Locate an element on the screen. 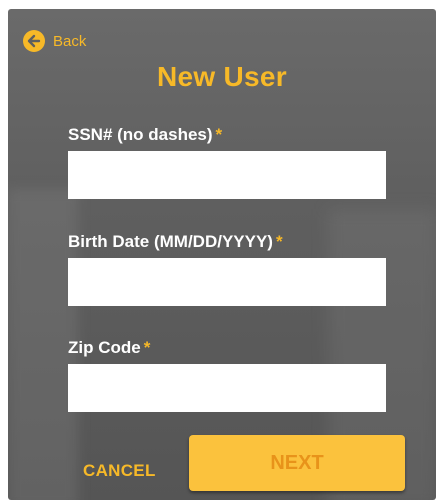 The width and height of the screenshot is (440, 502). back-button: Back is located at coordinates (54, 41).